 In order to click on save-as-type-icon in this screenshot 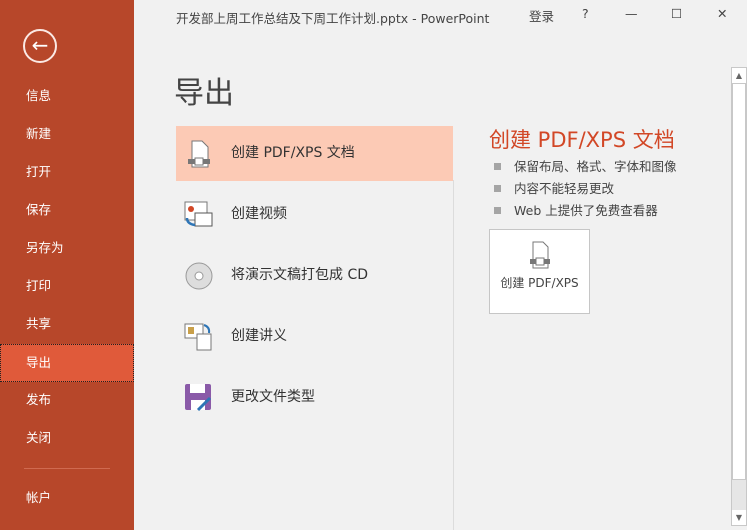, I will do `click(198, 398)`.